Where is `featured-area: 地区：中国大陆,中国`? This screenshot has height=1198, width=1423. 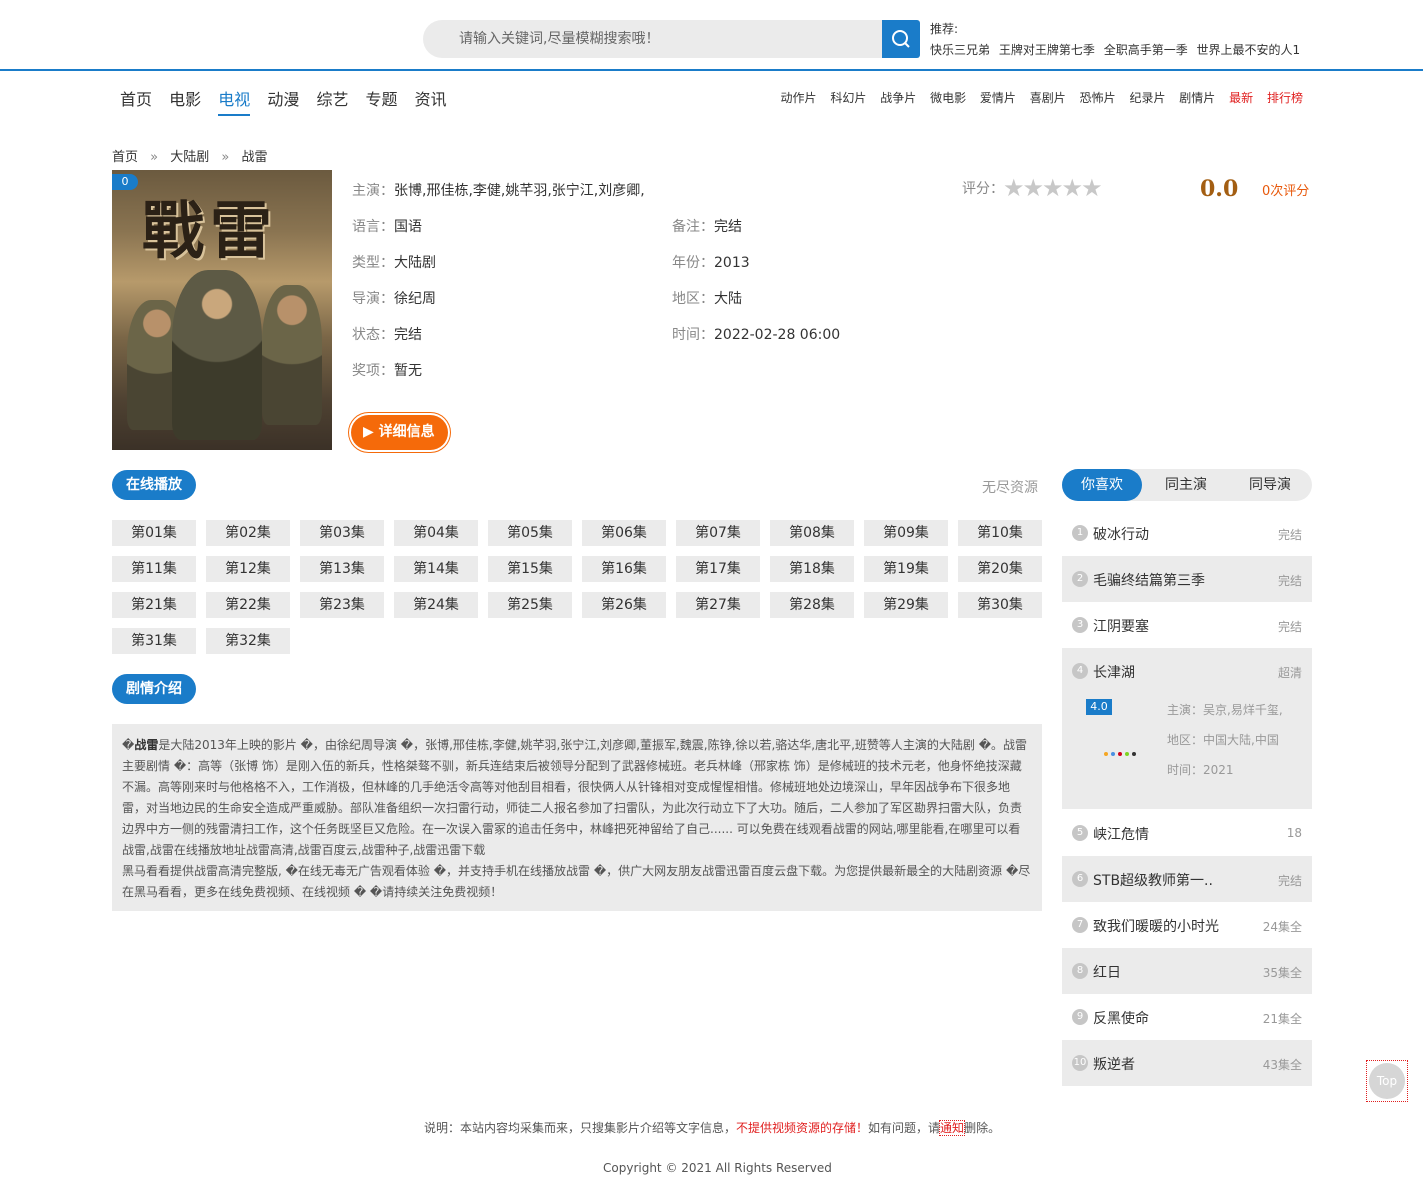 featured-area: 地区：中国大陆,中国 is located at coordinates (1223, 740).